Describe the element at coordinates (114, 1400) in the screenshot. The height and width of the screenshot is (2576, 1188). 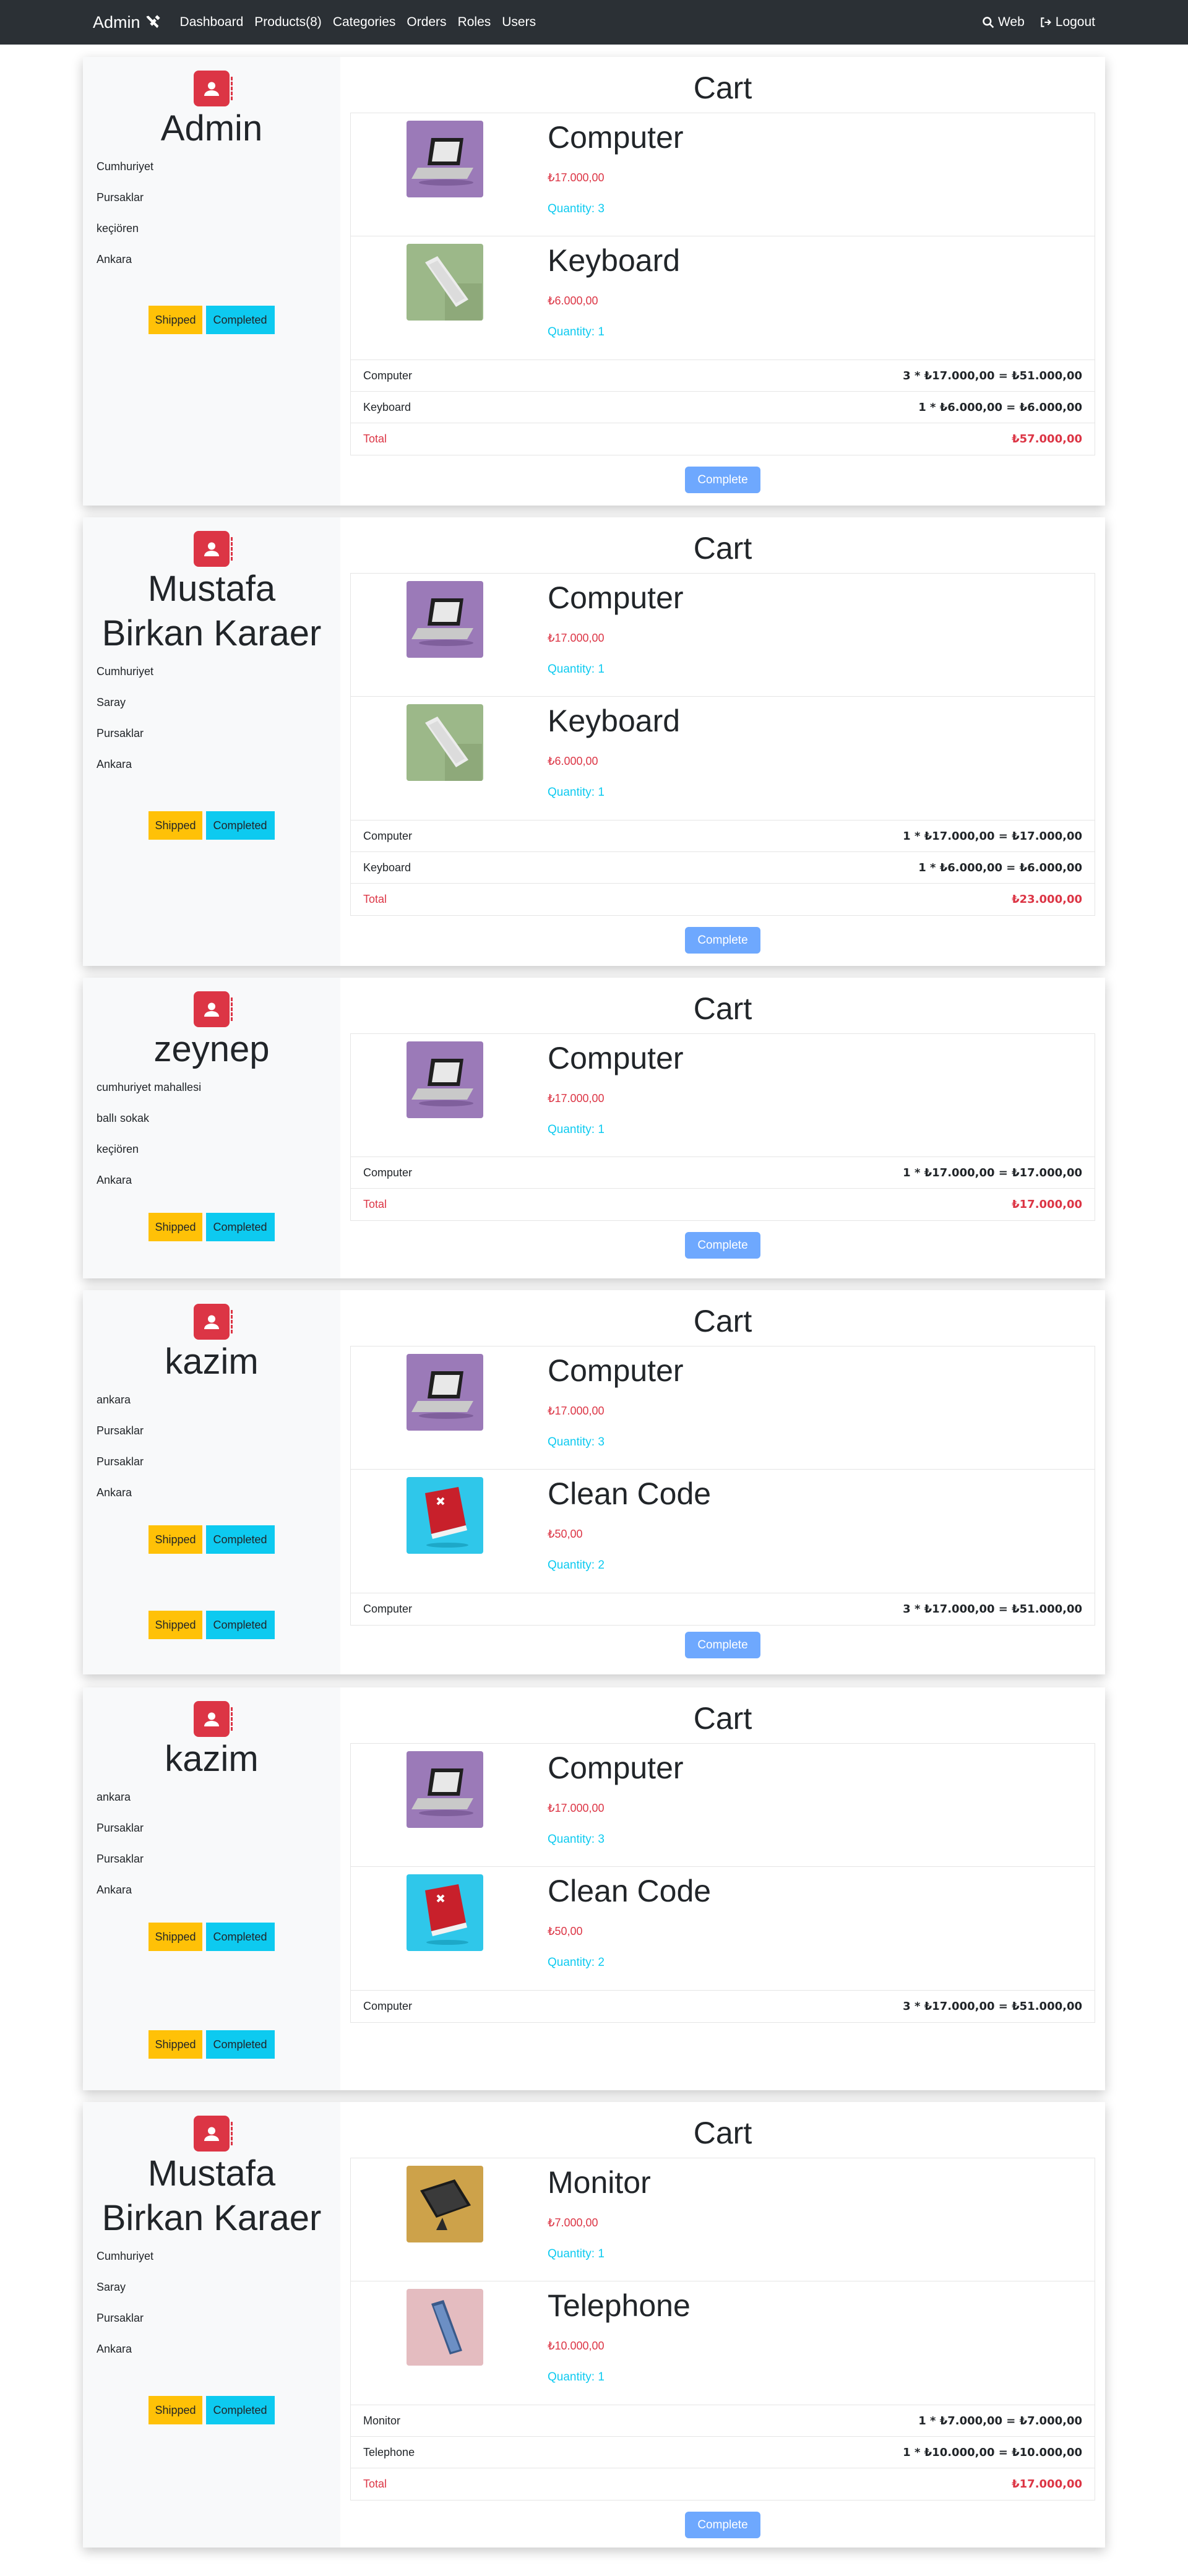
I see `address-line: ankara` at that location.